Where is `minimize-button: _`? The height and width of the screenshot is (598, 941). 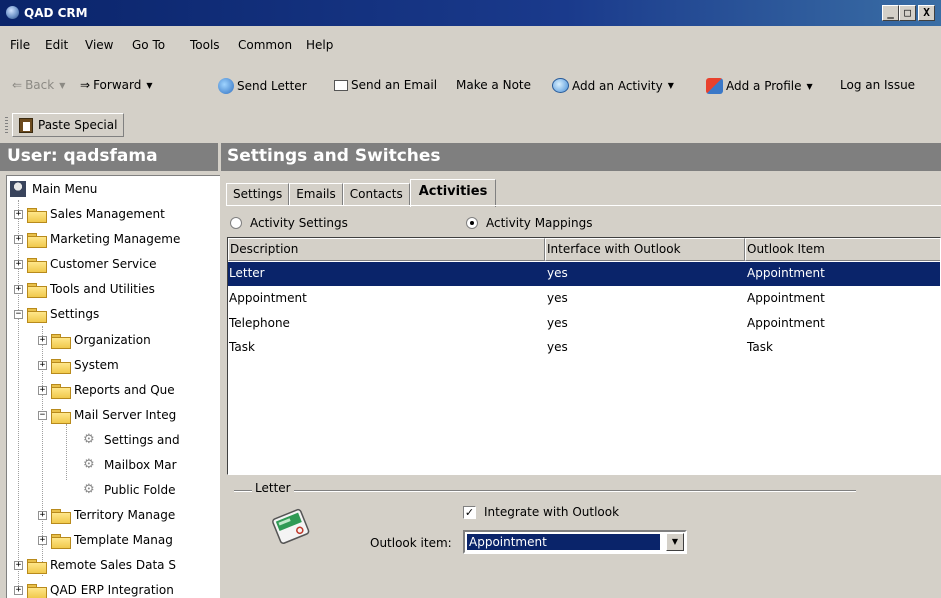
minimize-button: _ is located at coordinates (890, 13).